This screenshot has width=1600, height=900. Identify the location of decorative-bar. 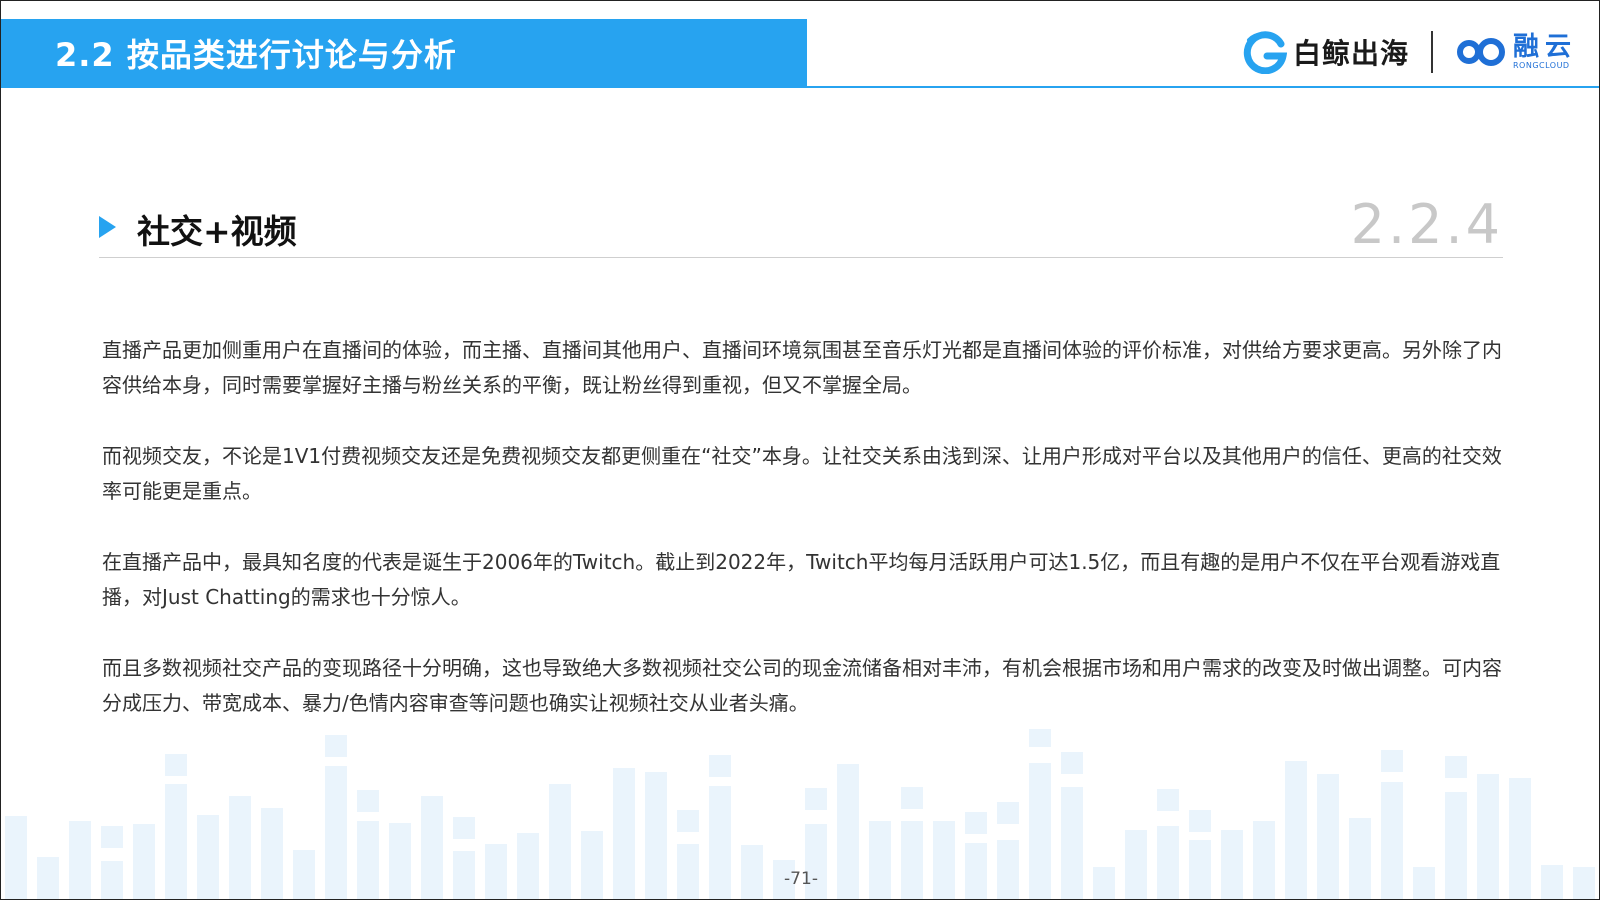
(528, 866).